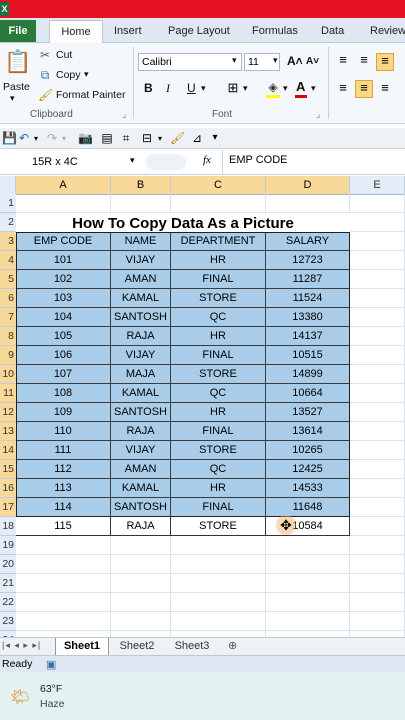 This screenshot has width=405, height=720. What do you see at coordinates (63, 185) in the screenshot?
I see `column-header-a: A` at bounding box center [63, 185].